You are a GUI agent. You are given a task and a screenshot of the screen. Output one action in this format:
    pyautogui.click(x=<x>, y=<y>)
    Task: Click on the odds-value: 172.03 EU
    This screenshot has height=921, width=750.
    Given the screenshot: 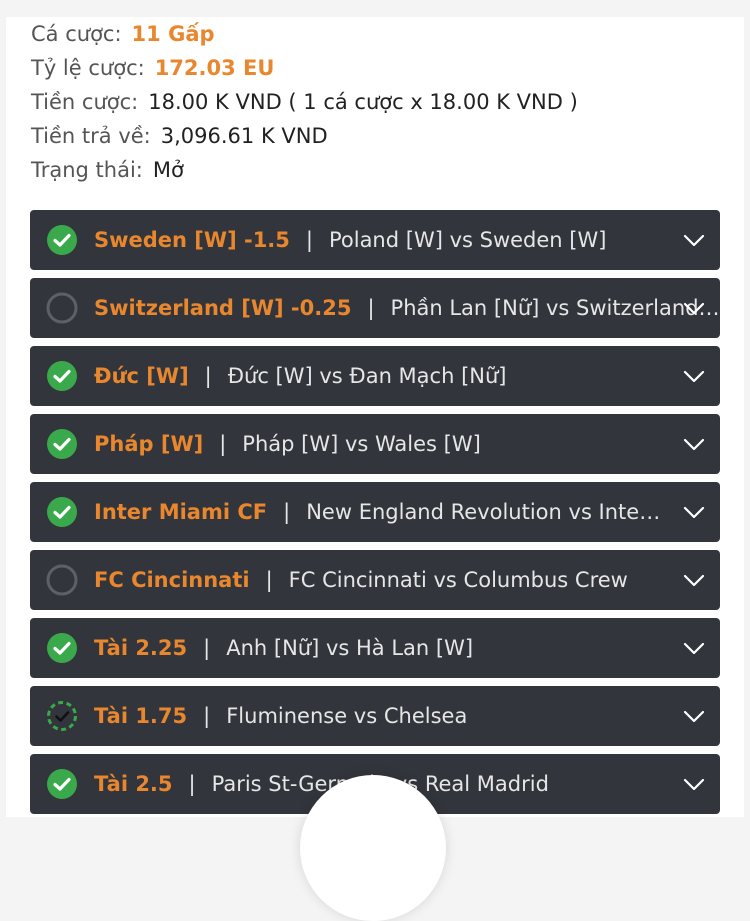 What is the action you would take?
    pyautogui.click(x=214, y=68)
    